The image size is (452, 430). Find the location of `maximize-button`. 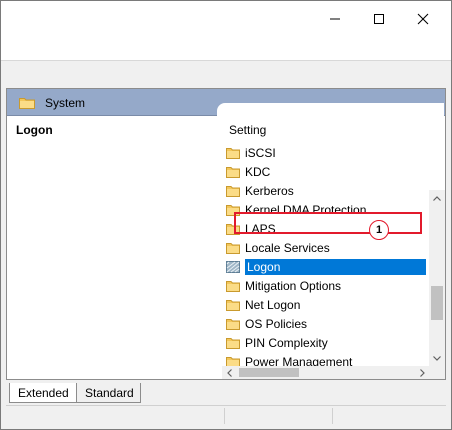

maximize-button is located at coordinates (379, 19).